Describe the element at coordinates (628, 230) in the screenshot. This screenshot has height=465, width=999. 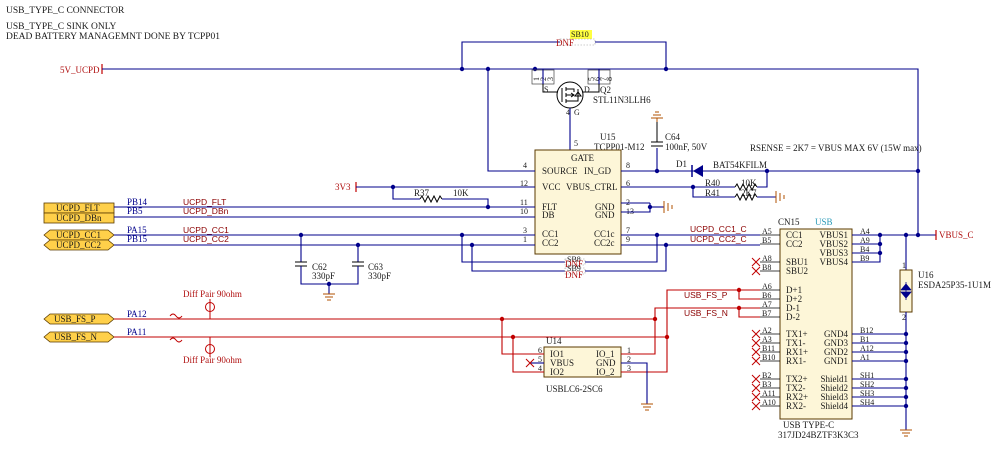
I see `u15-right-4-num: 7` at that location.